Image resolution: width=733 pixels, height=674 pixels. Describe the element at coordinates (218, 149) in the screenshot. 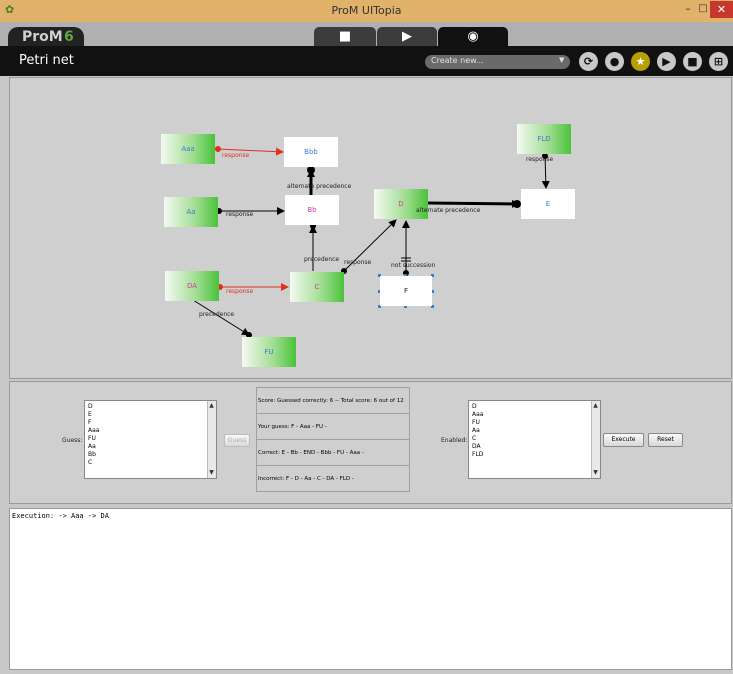

I see `edge-aaa-bbb-dot` at that location.